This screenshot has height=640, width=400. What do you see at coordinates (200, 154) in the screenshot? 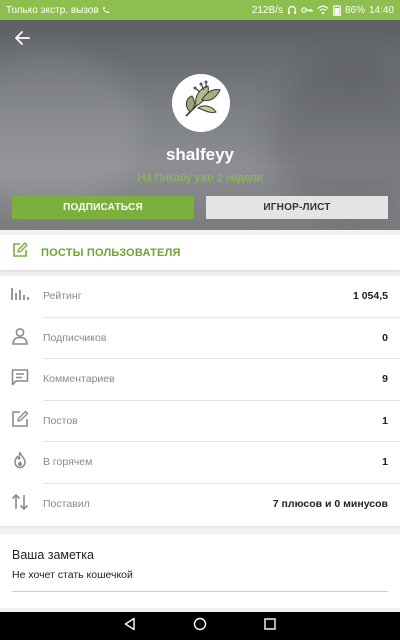
I see `username: shalfeyy` at bounding box center [200, 154].